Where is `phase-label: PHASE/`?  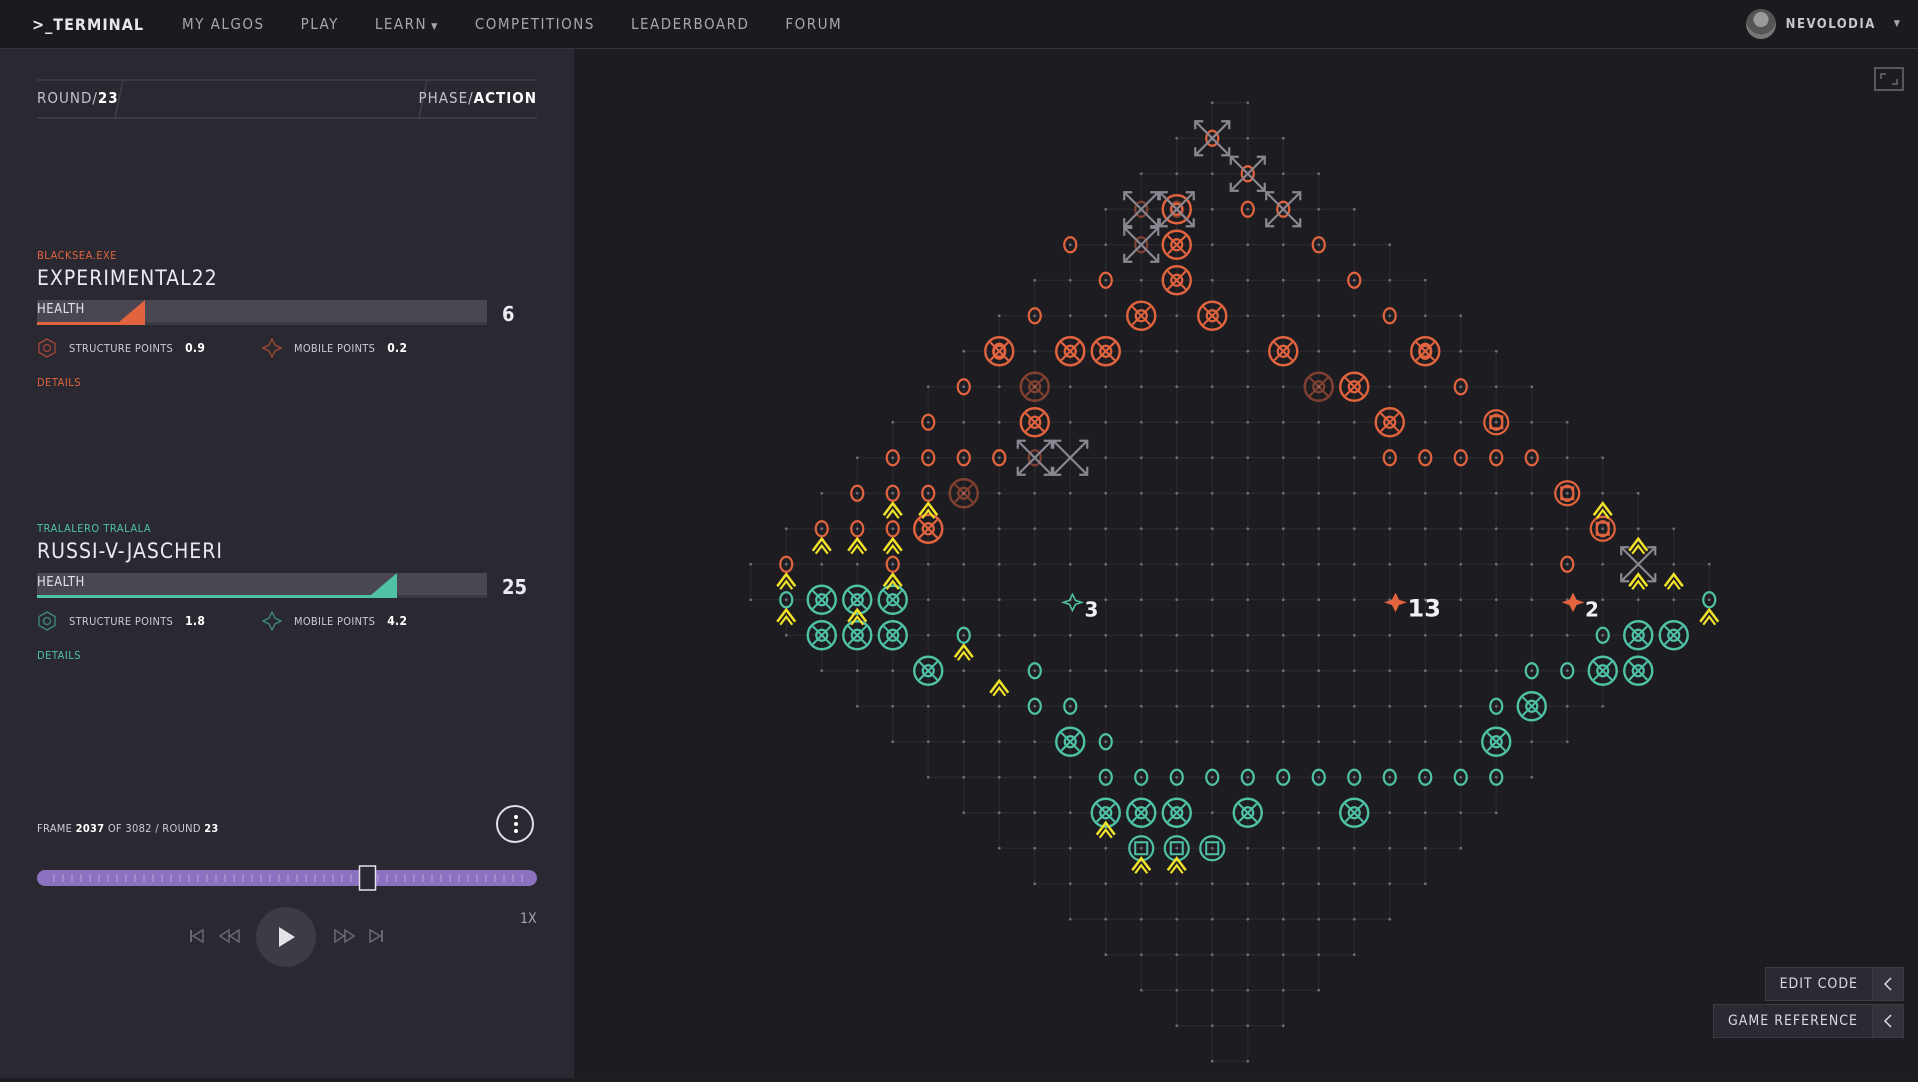 phase-label: PHASE/ is located at coordinates (446, 98).